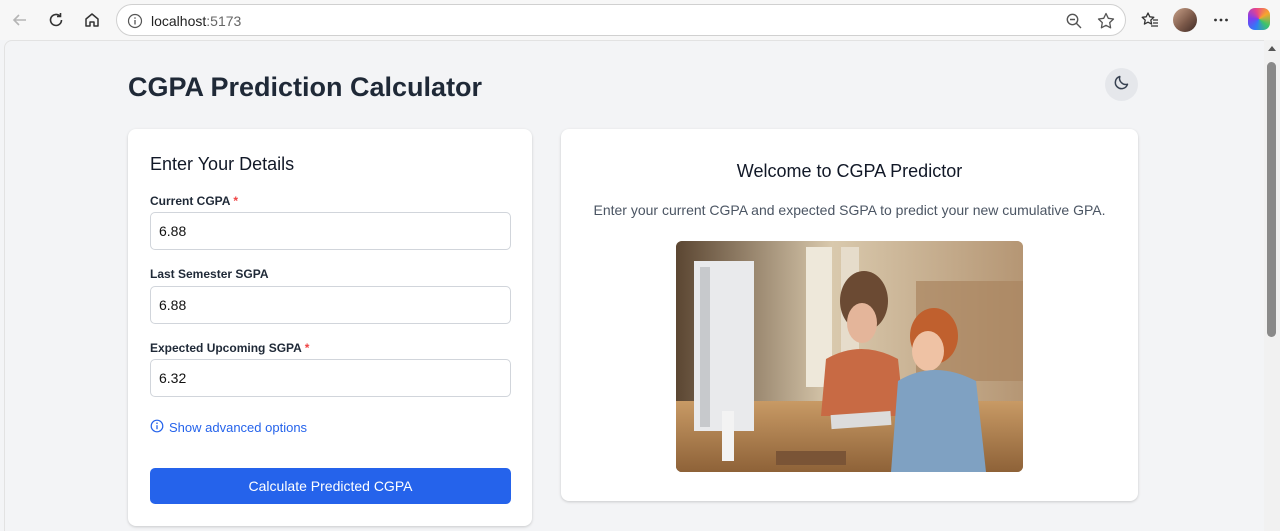 This screenshot has width=1280, height=531. I want to click on welcome-title: Welcome to CGPA Predictor, so click(849, 171).